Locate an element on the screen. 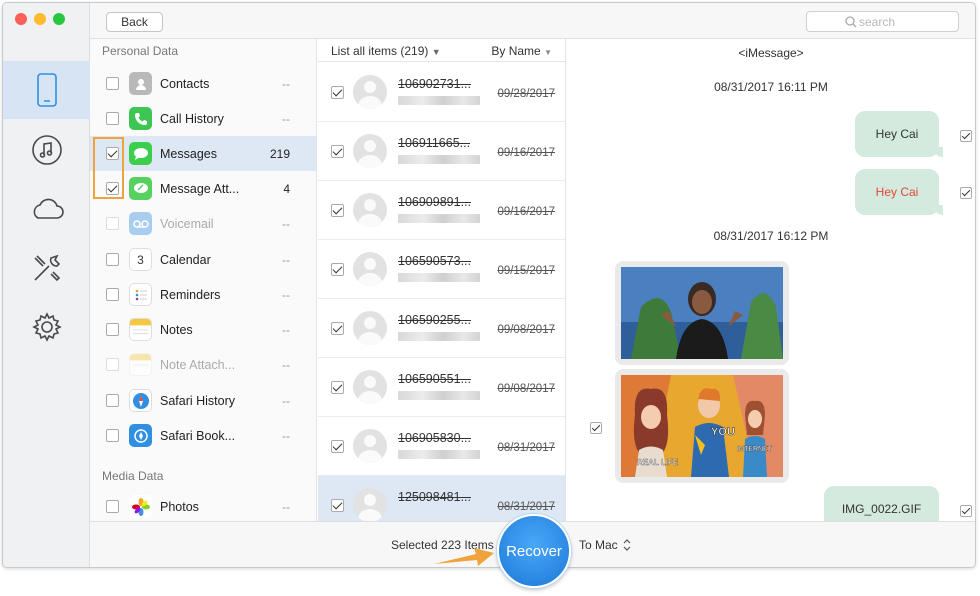 This screenshot has width=980, height=596. category-safari-bookmarks: Safari Book... -- is located at coordinates (203, 435).